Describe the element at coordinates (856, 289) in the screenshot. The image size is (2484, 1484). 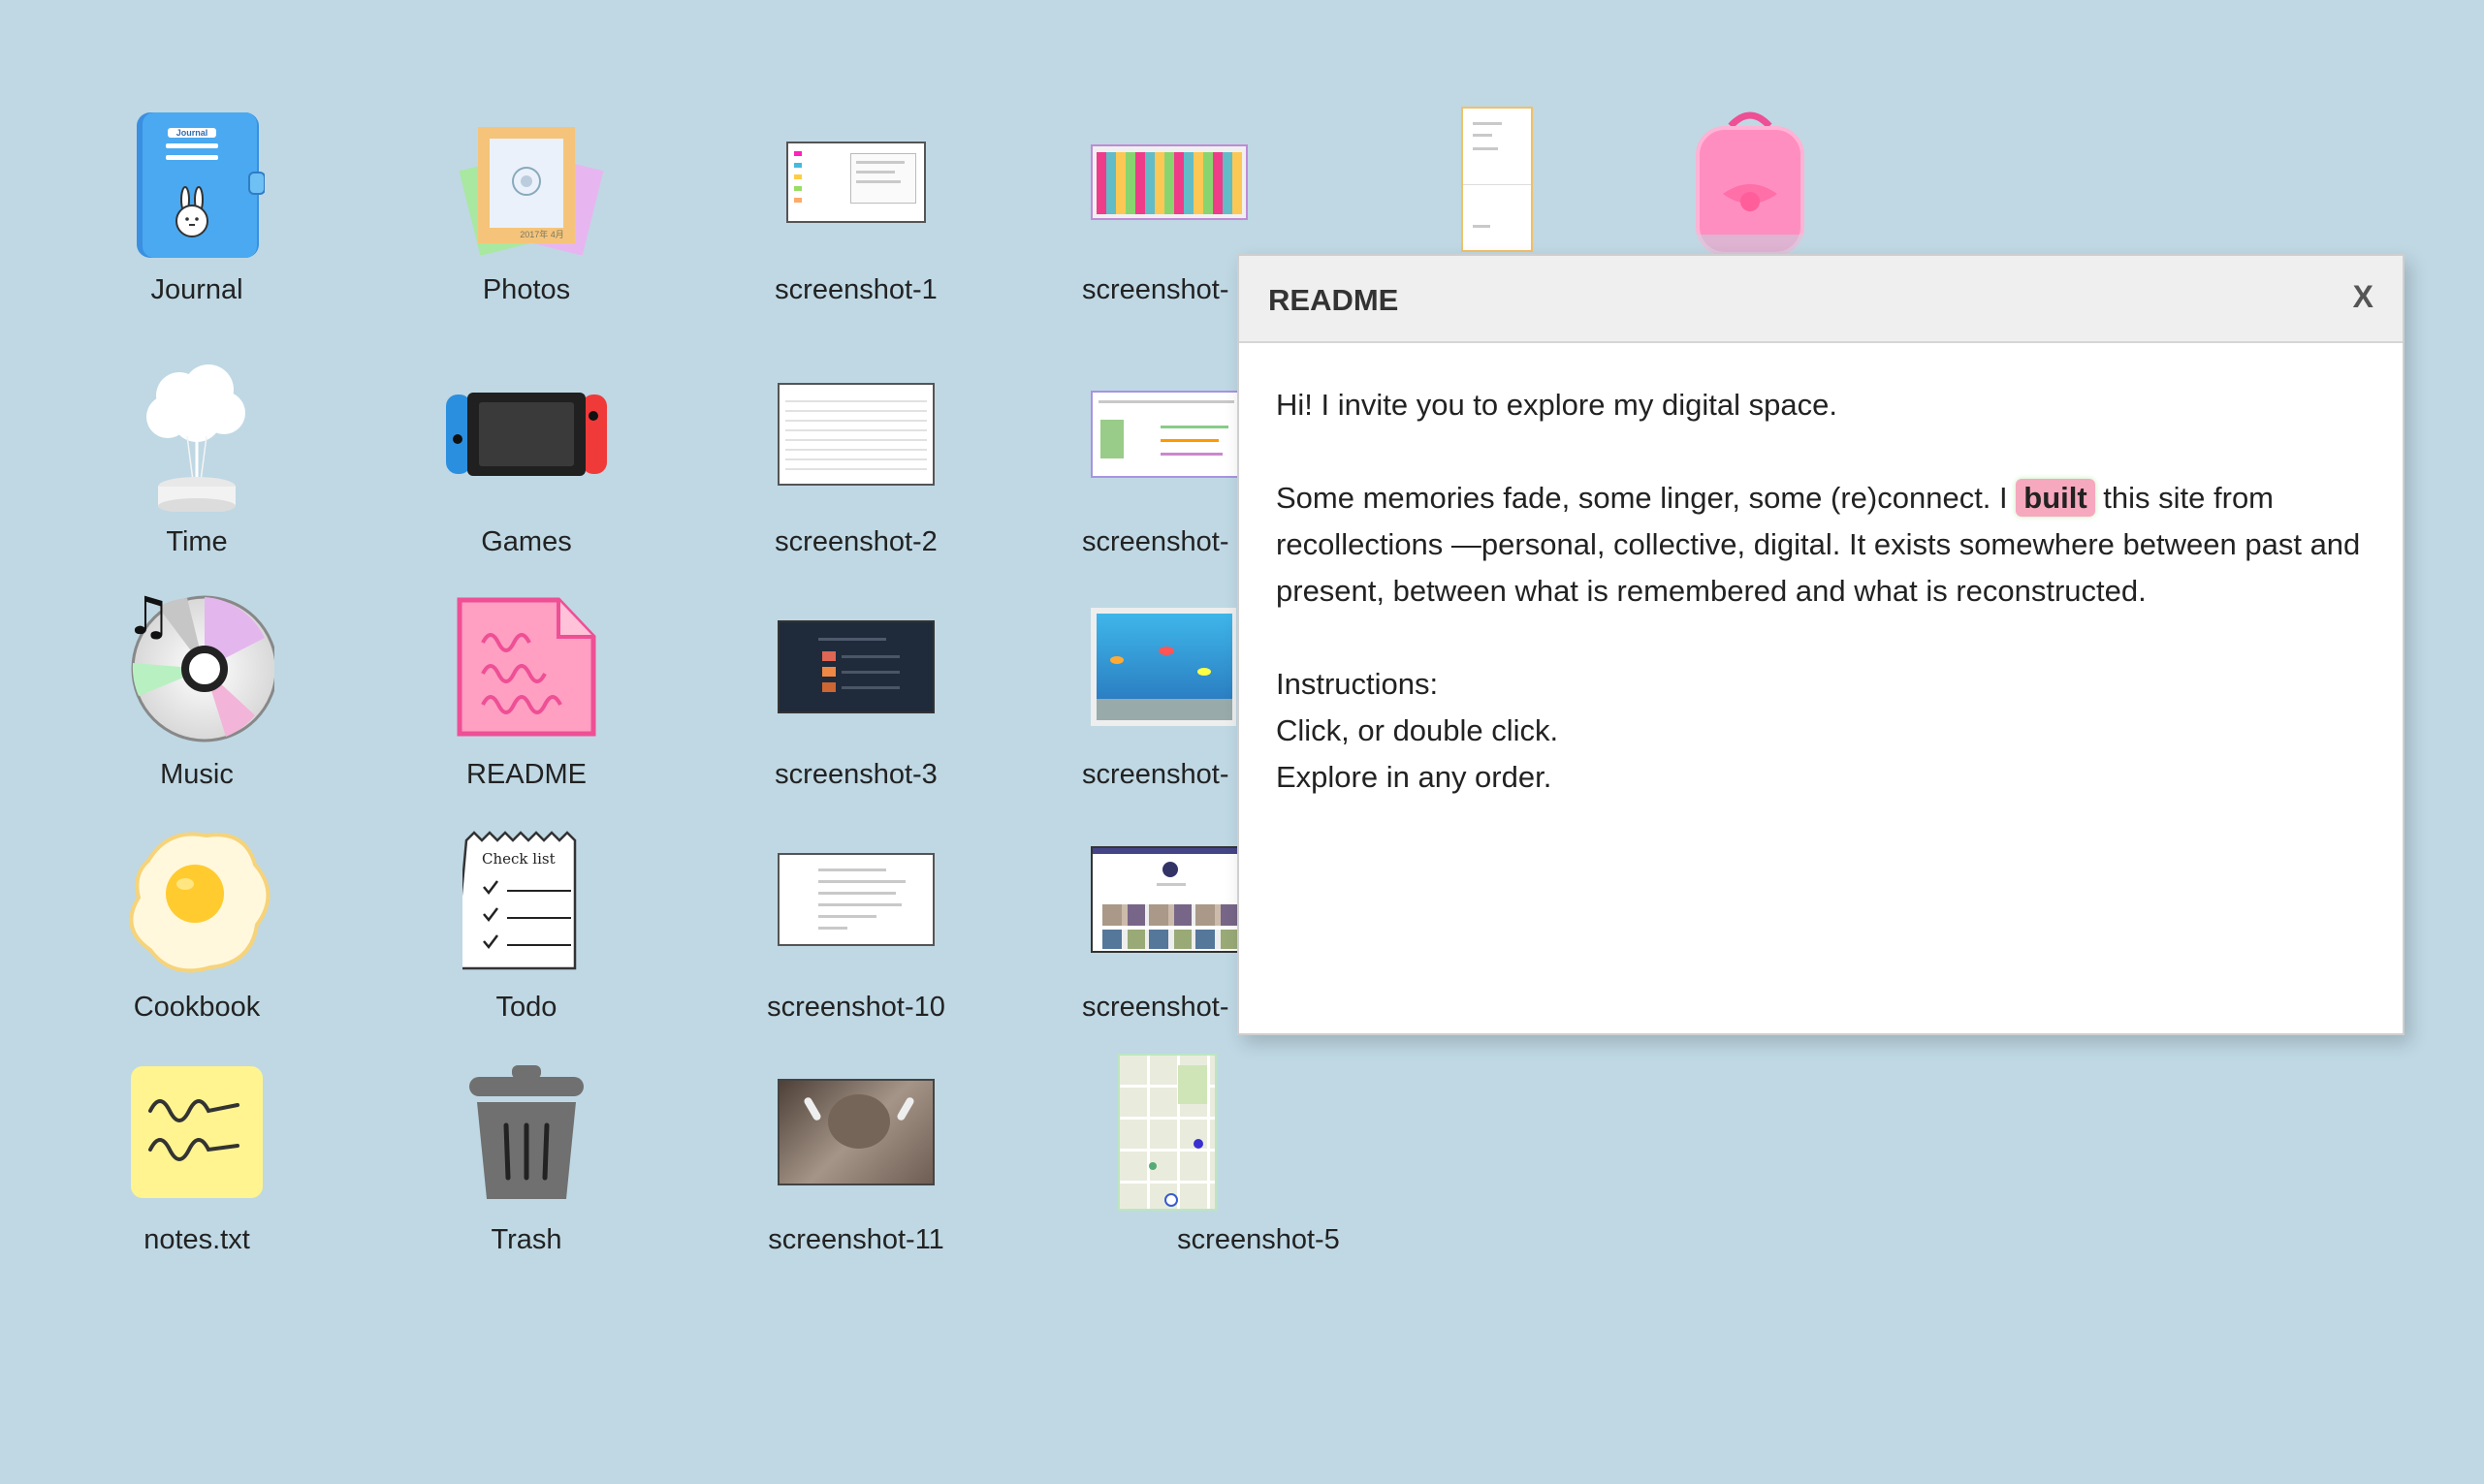
I see `screenshot-1-label: screenshot-1` at that location.